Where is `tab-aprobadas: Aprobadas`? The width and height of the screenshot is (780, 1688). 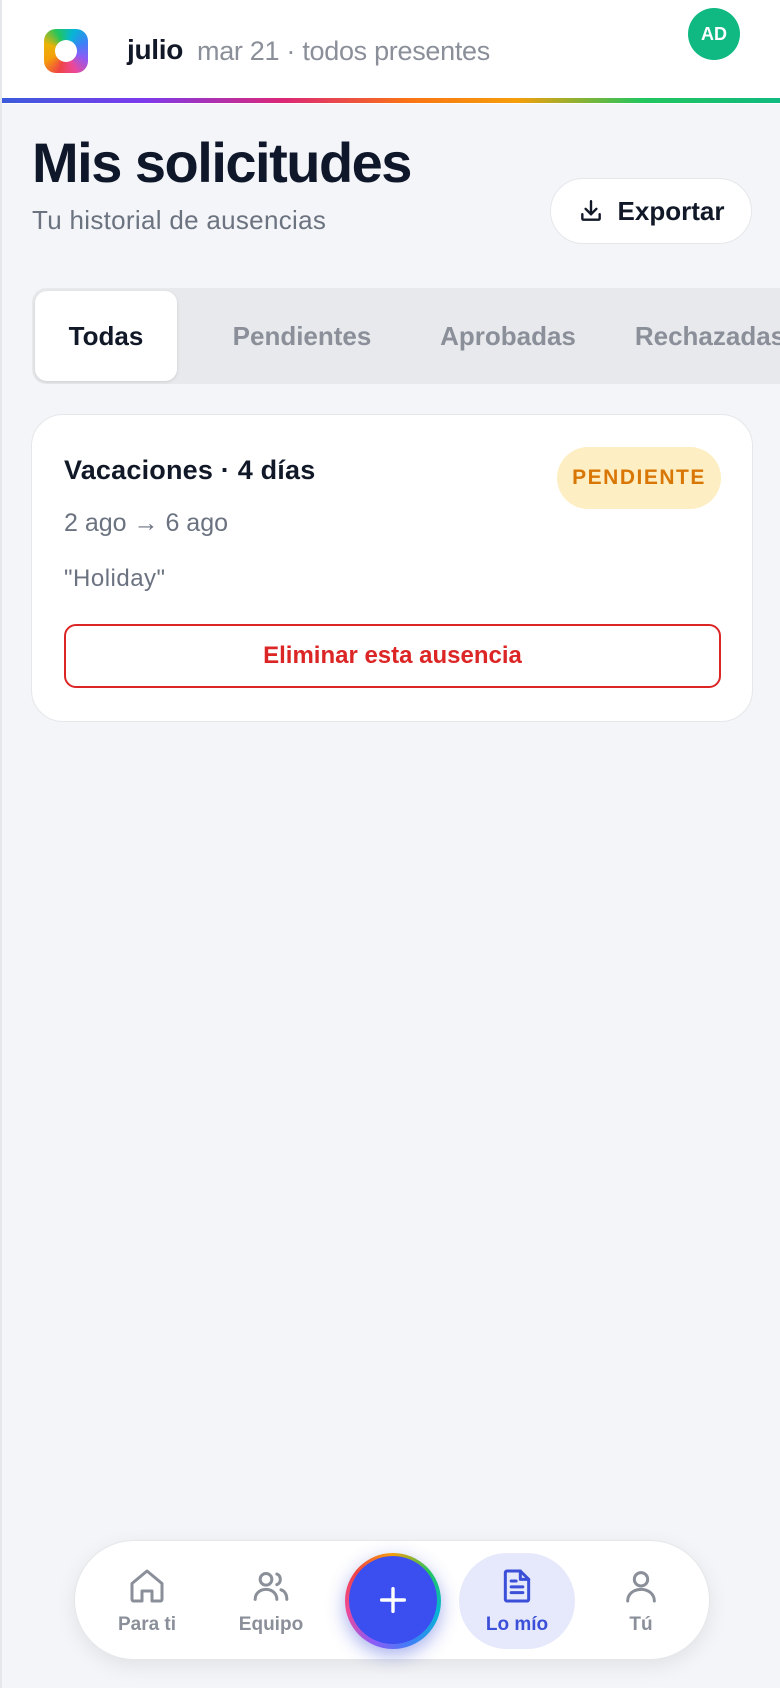
tab-aprobadas: Aprobadas is located at coordinates (508, 336).